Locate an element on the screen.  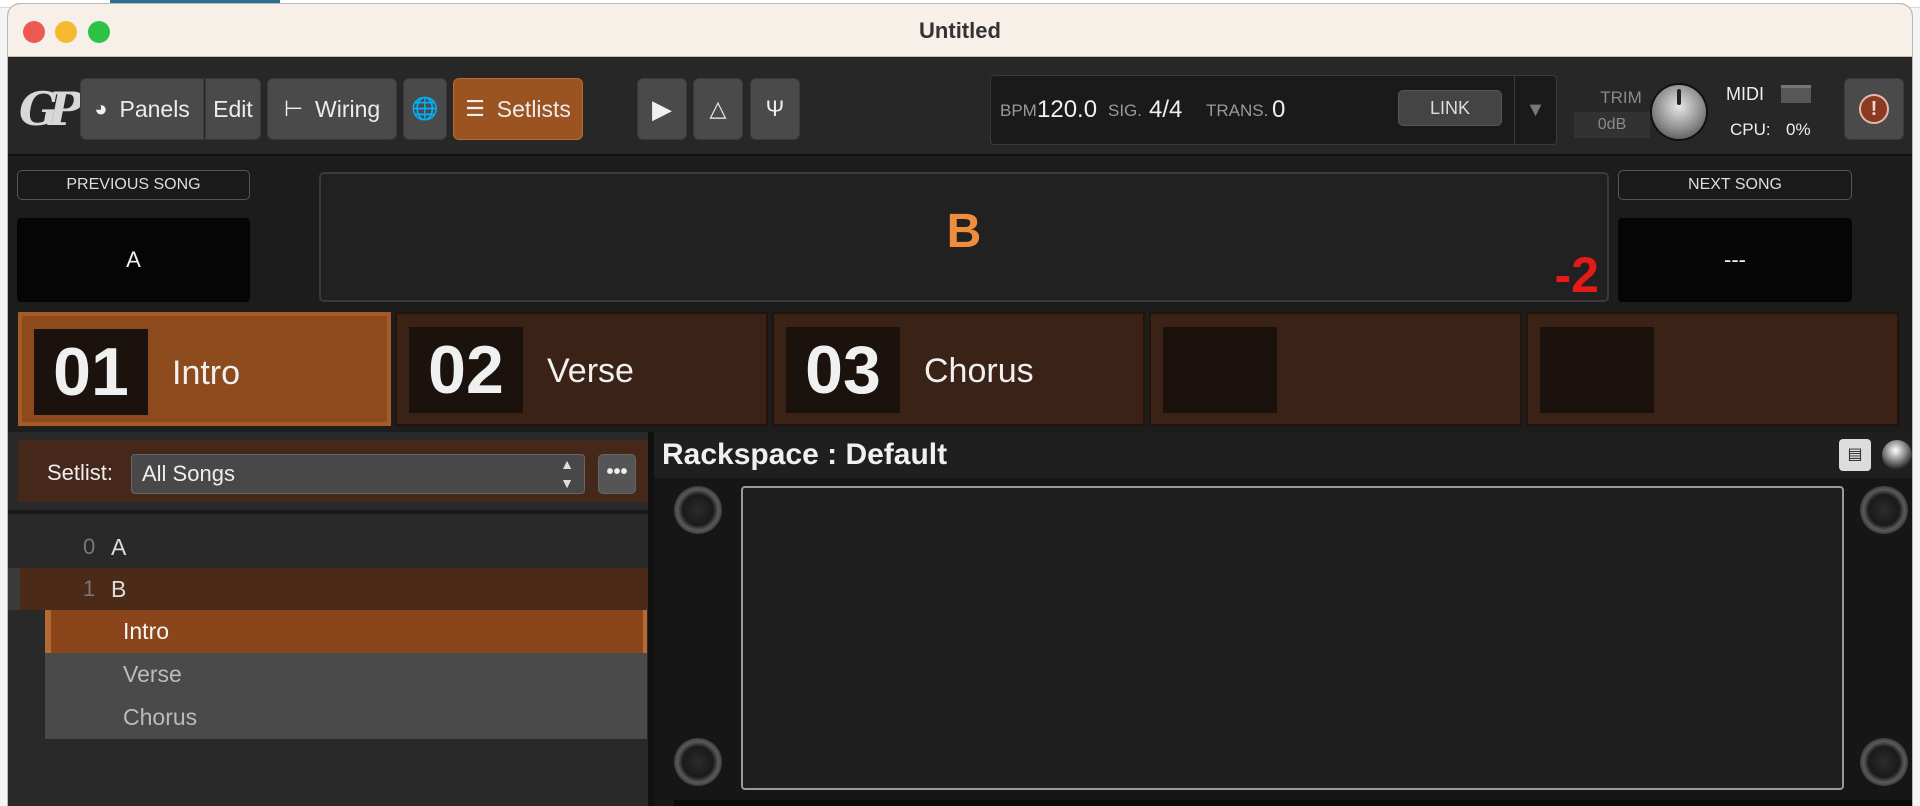
panels-icon: ◕ is located at coordinates (101, 108).